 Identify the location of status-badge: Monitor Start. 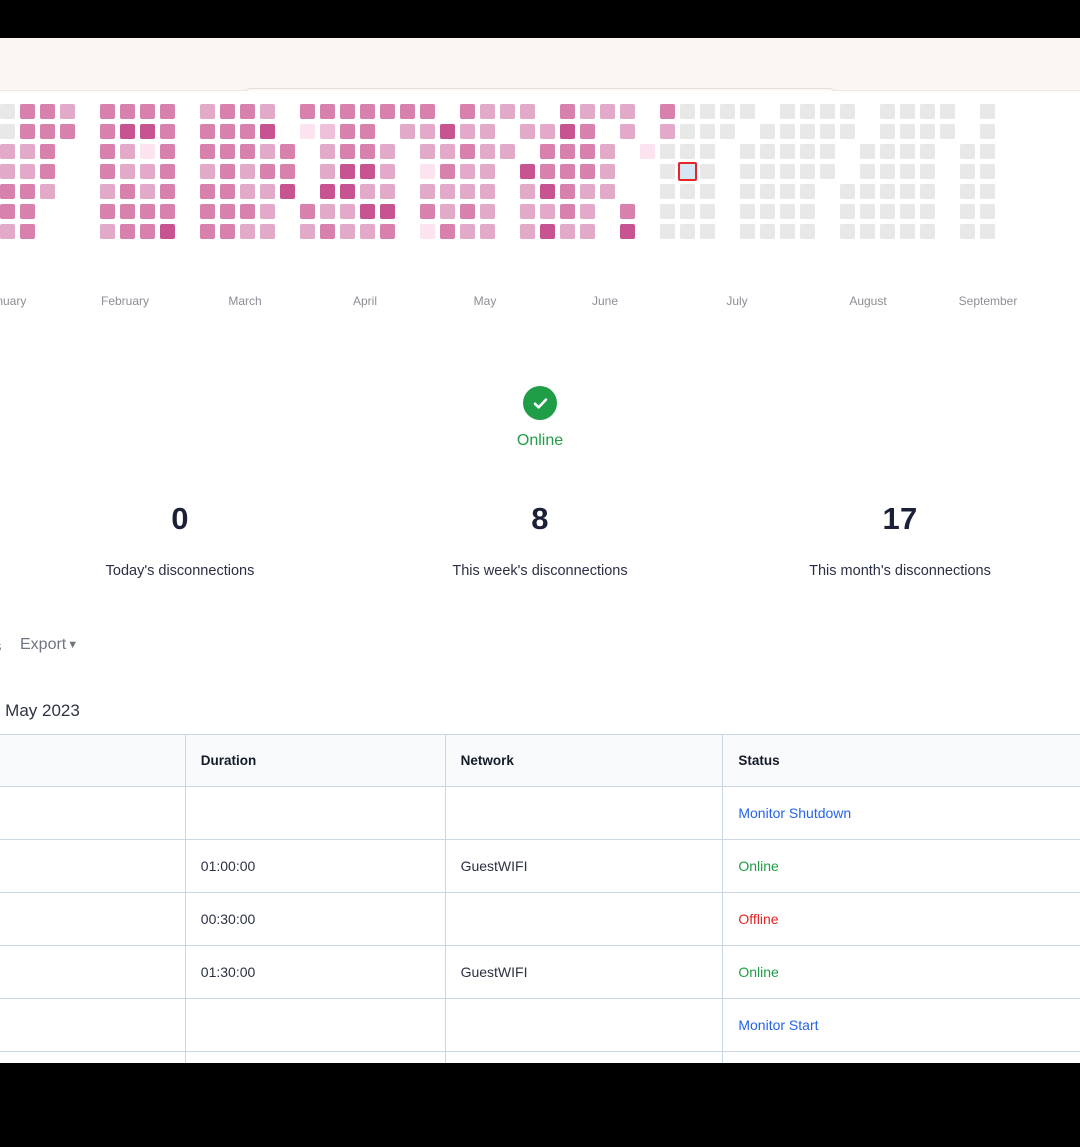
(778, 1025).